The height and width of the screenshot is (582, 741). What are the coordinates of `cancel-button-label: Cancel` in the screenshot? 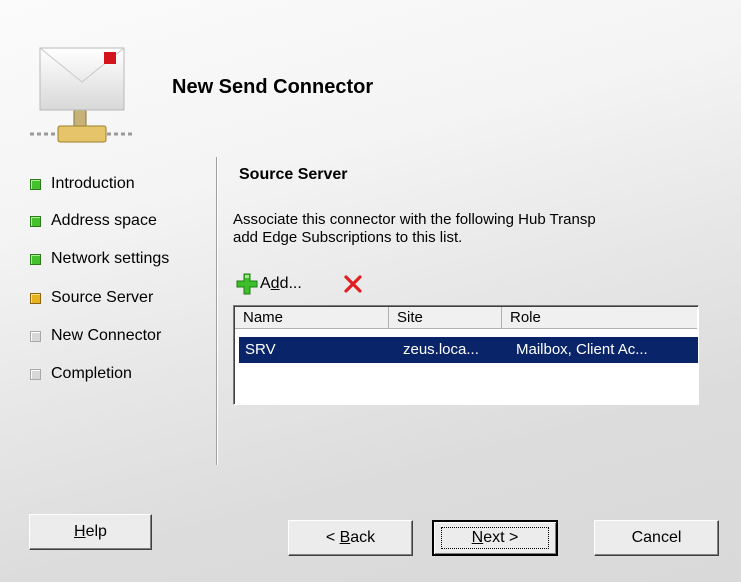 It's located at (656, 537).